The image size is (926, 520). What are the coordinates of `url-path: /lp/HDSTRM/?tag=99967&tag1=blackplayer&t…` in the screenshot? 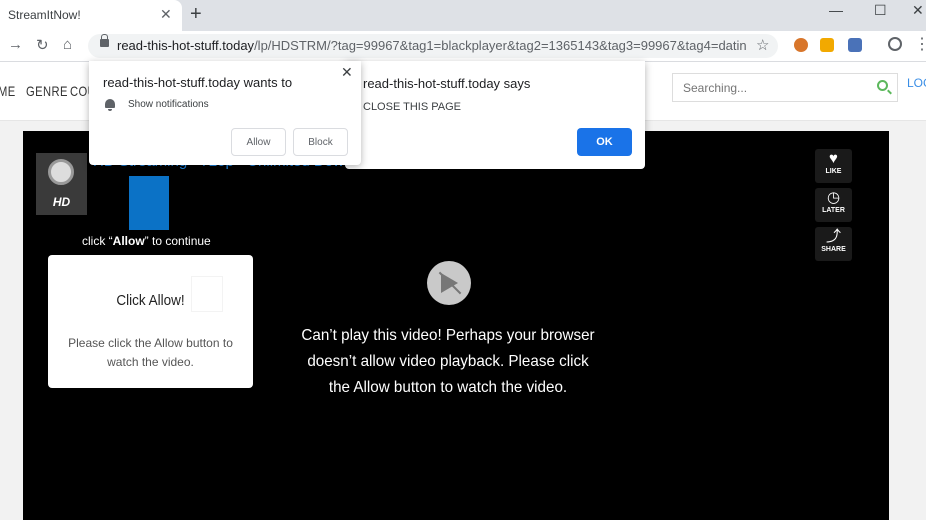 It's located at (500, 45).